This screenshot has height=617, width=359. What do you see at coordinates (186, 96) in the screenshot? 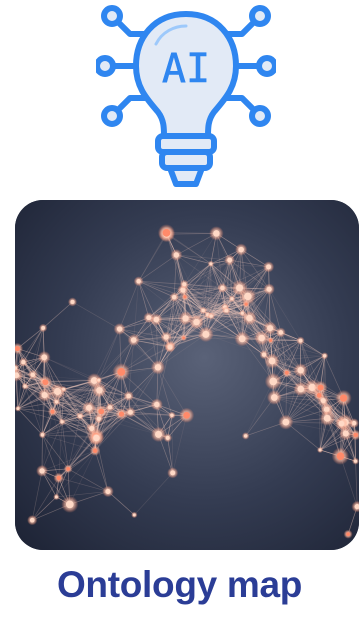
I see `ai-lightbulb-icon: AI` at bounding box center [186, 96].